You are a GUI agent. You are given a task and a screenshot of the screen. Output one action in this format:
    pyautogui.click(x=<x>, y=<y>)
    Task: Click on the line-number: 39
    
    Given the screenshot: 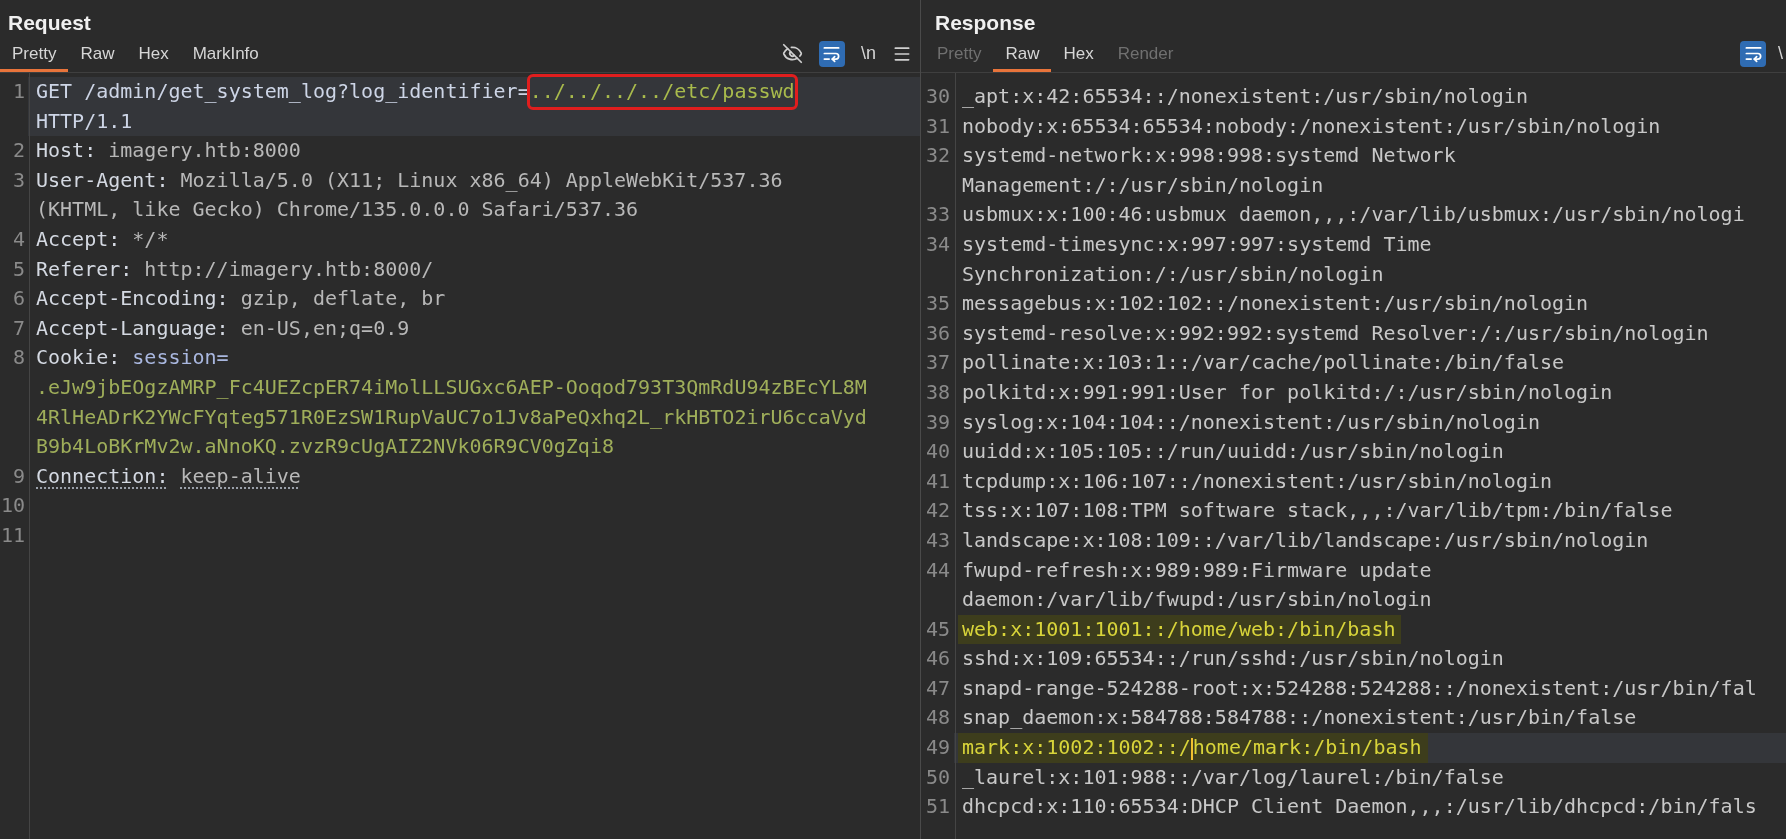 What is the action you would take?
    pyautogui.click(x=937, y=422)
    